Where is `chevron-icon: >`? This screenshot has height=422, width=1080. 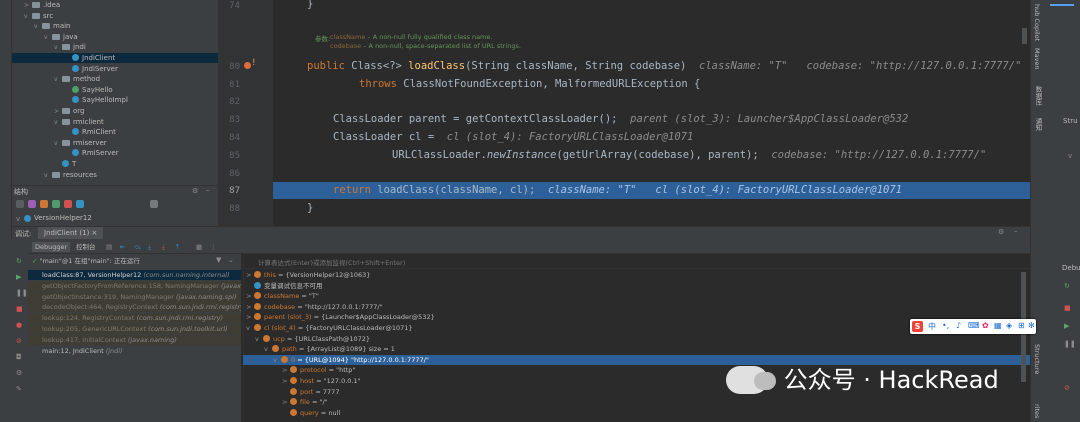
chevron-icon: > is located at coordinates (28, 6).